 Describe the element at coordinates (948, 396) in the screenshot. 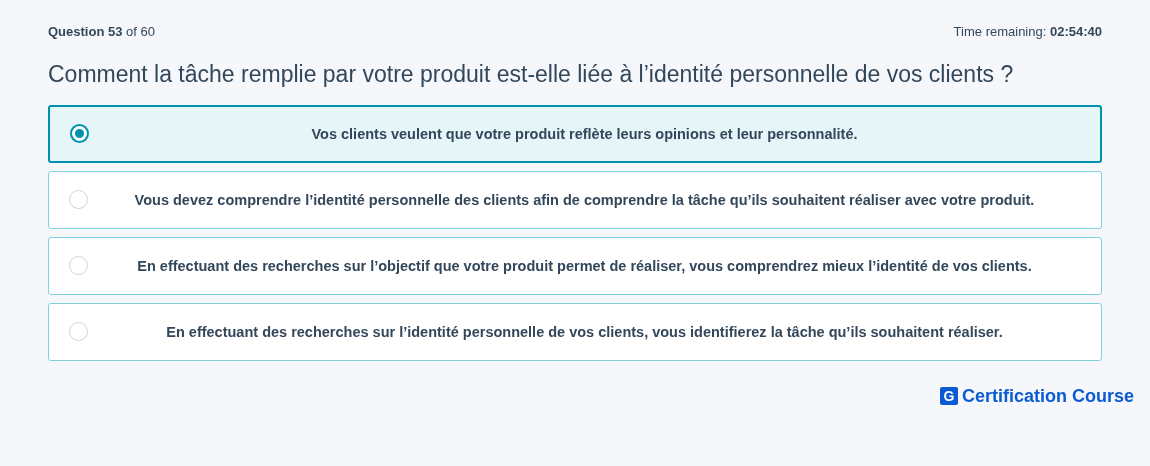

I see `logo-icon: G` at that location.